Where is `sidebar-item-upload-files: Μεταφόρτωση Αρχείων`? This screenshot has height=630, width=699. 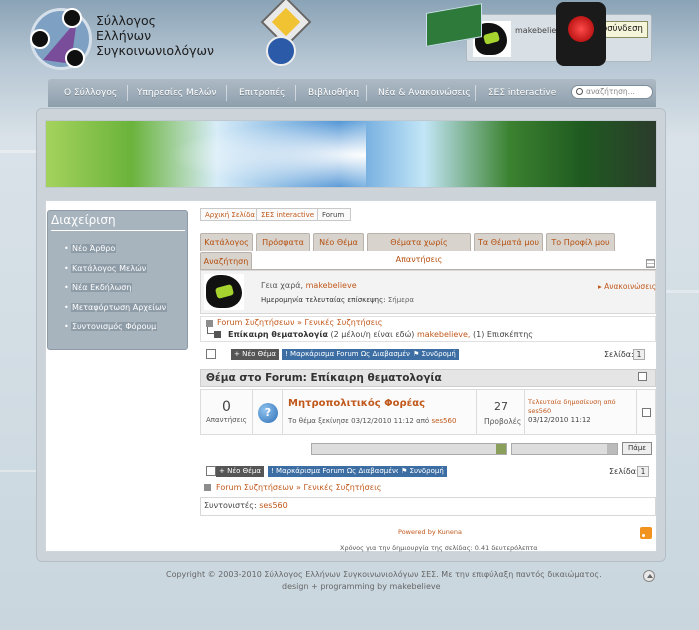 sidebar-item-upload-files: Μεταφόρτωση Αρχείων is located at coordinates (116, 307).